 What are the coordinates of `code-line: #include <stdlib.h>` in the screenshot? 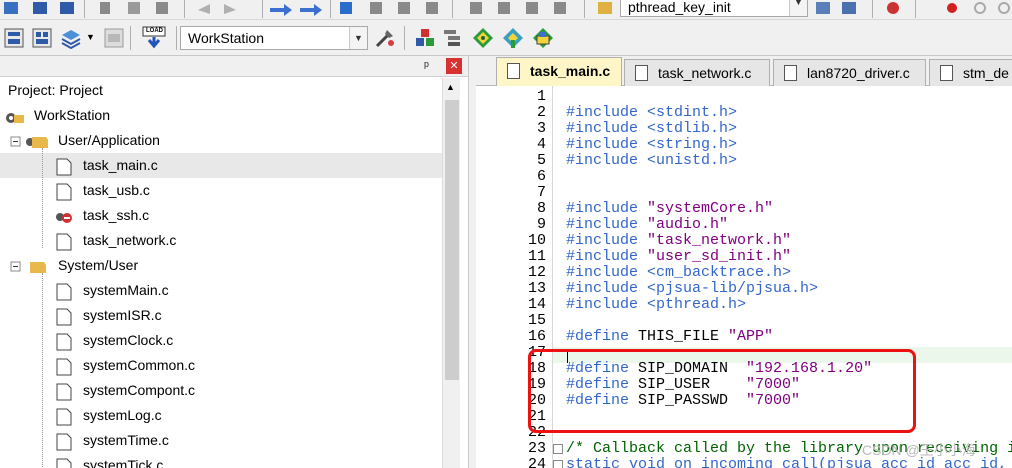 It's located at (652, 128).